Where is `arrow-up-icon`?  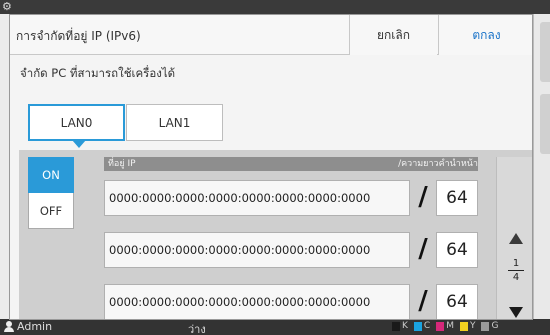
arrow-up-icon is located at coordinates (516, 238).